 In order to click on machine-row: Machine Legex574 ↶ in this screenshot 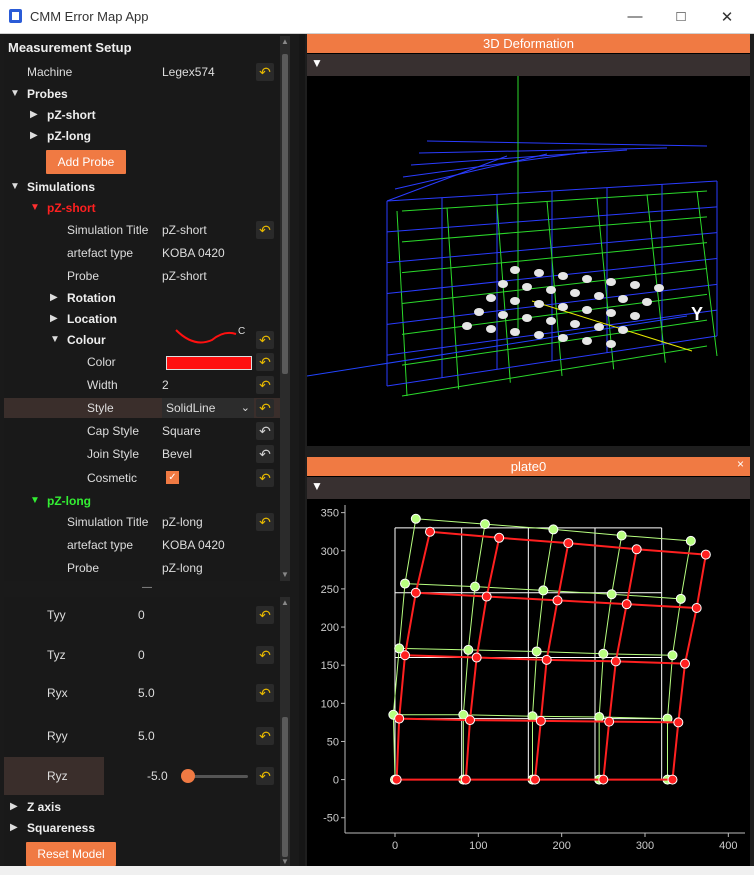, I will do `click(142, 72)`.